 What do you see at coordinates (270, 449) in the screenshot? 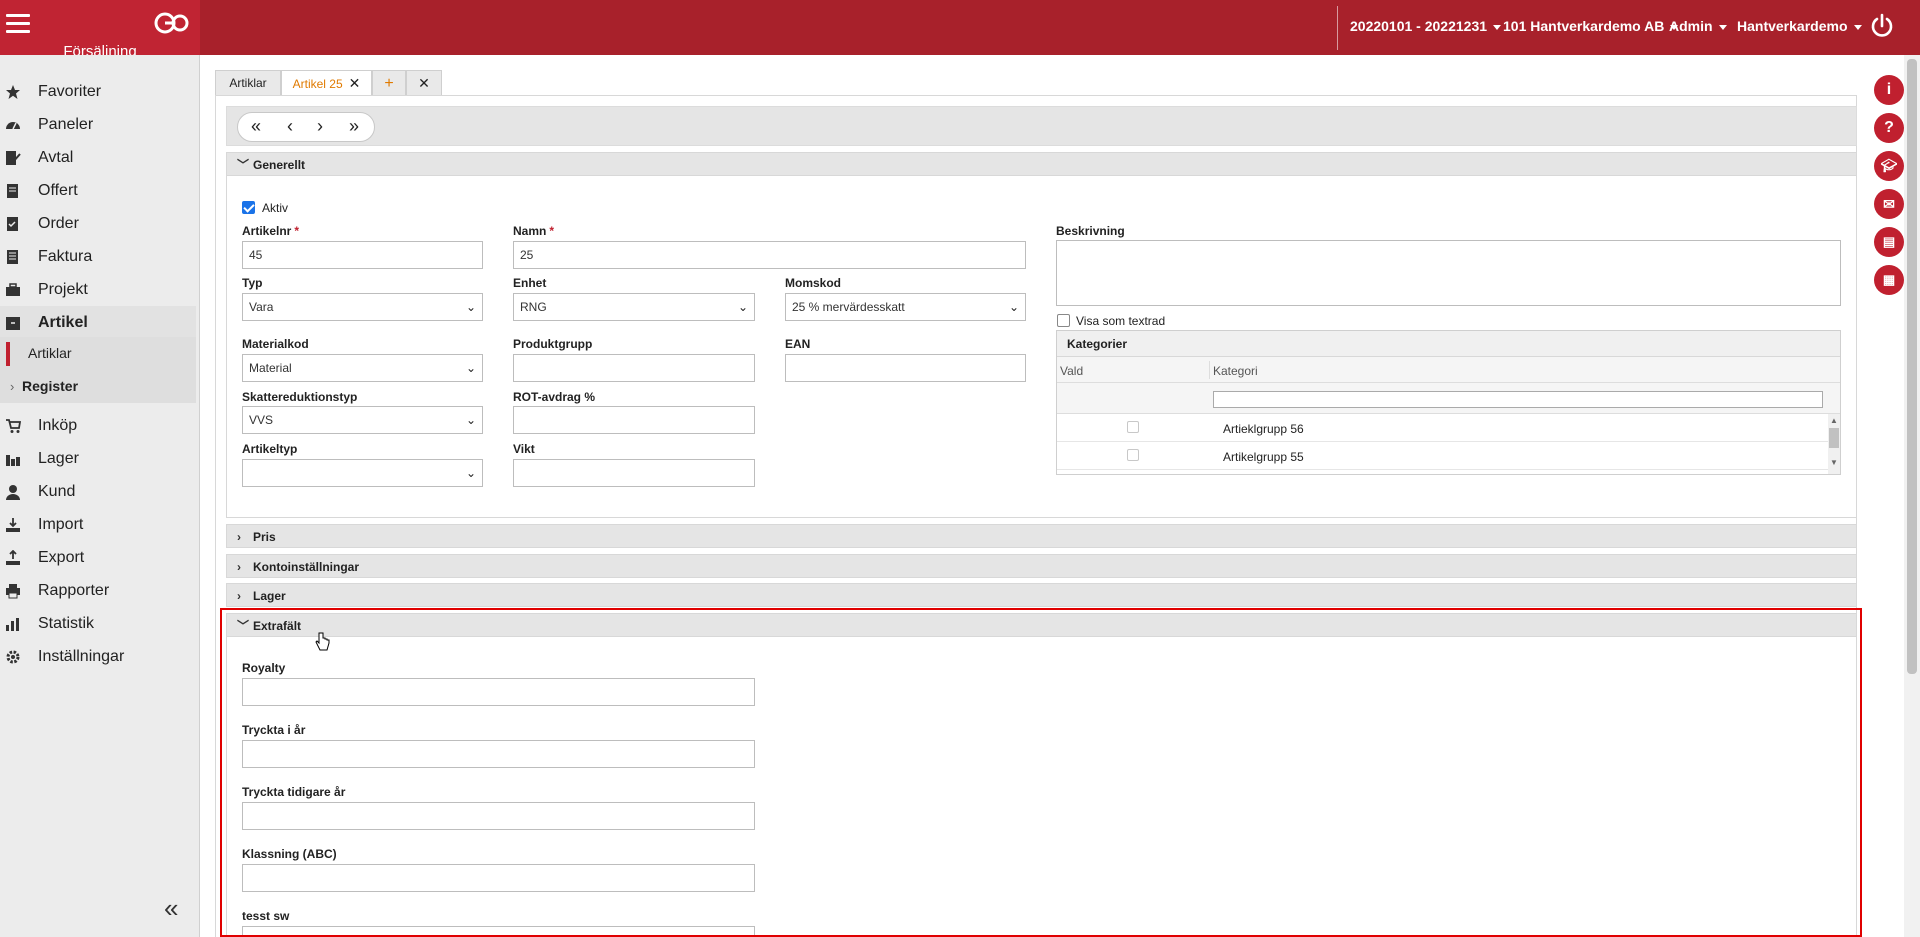
I see `arttype-label: Artikeltyp` at bounding box center [270, 449].